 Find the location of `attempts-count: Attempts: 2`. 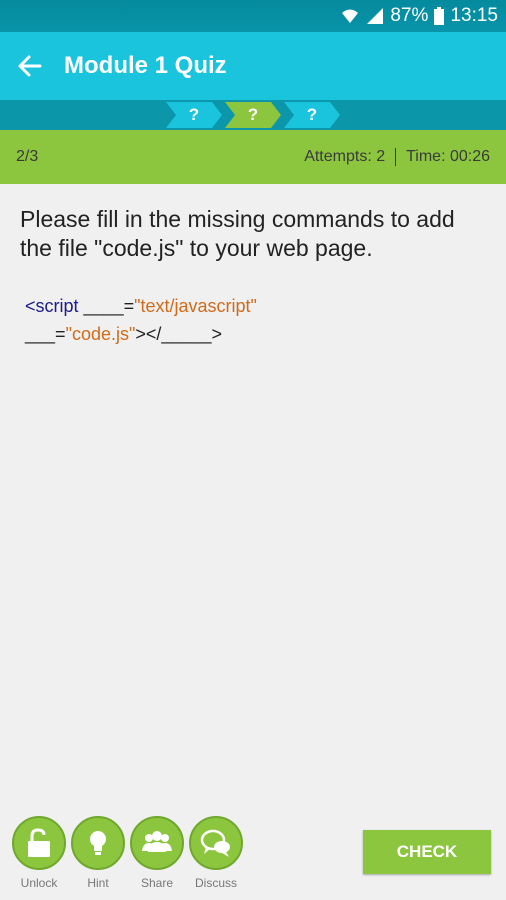

attempts-count: Attempts: 2 is located at coordinates (345, 156).